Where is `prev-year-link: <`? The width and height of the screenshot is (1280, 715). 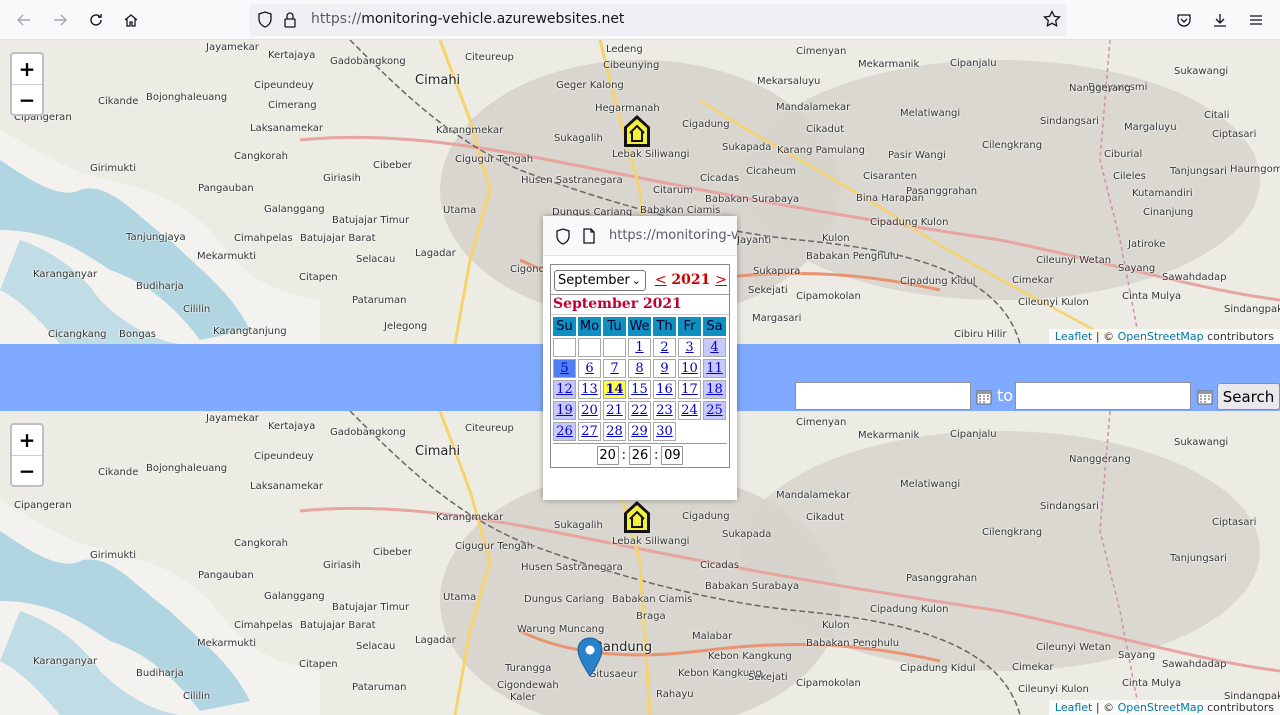
prev-year-link: < is located at coordinates (661, 280).